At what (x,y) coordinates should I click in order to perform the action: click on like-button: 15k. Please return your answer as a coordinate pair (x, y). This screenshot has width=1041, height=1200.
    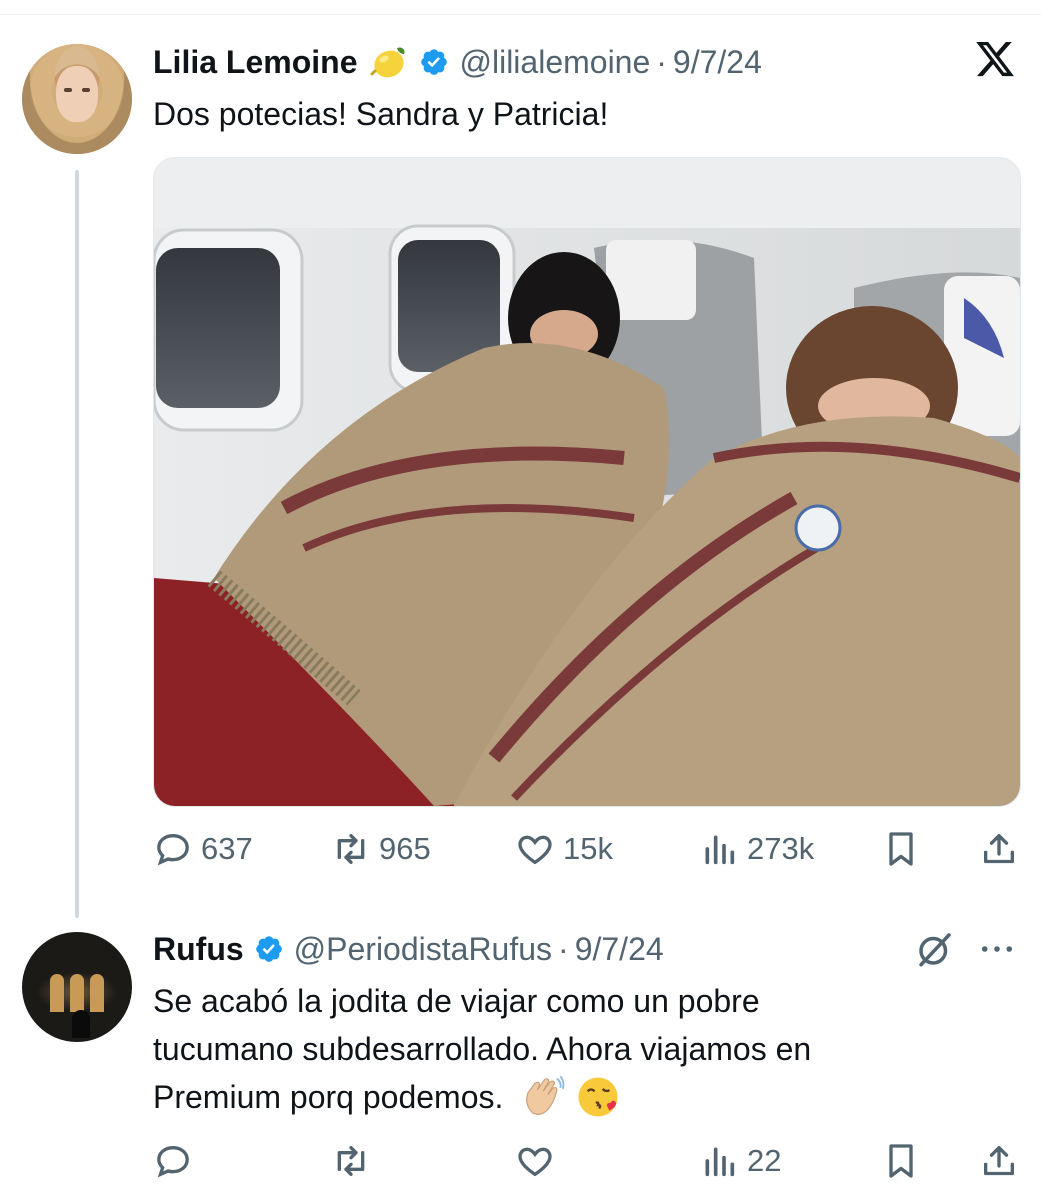
    Looking at the image, I should click on (564, 849).